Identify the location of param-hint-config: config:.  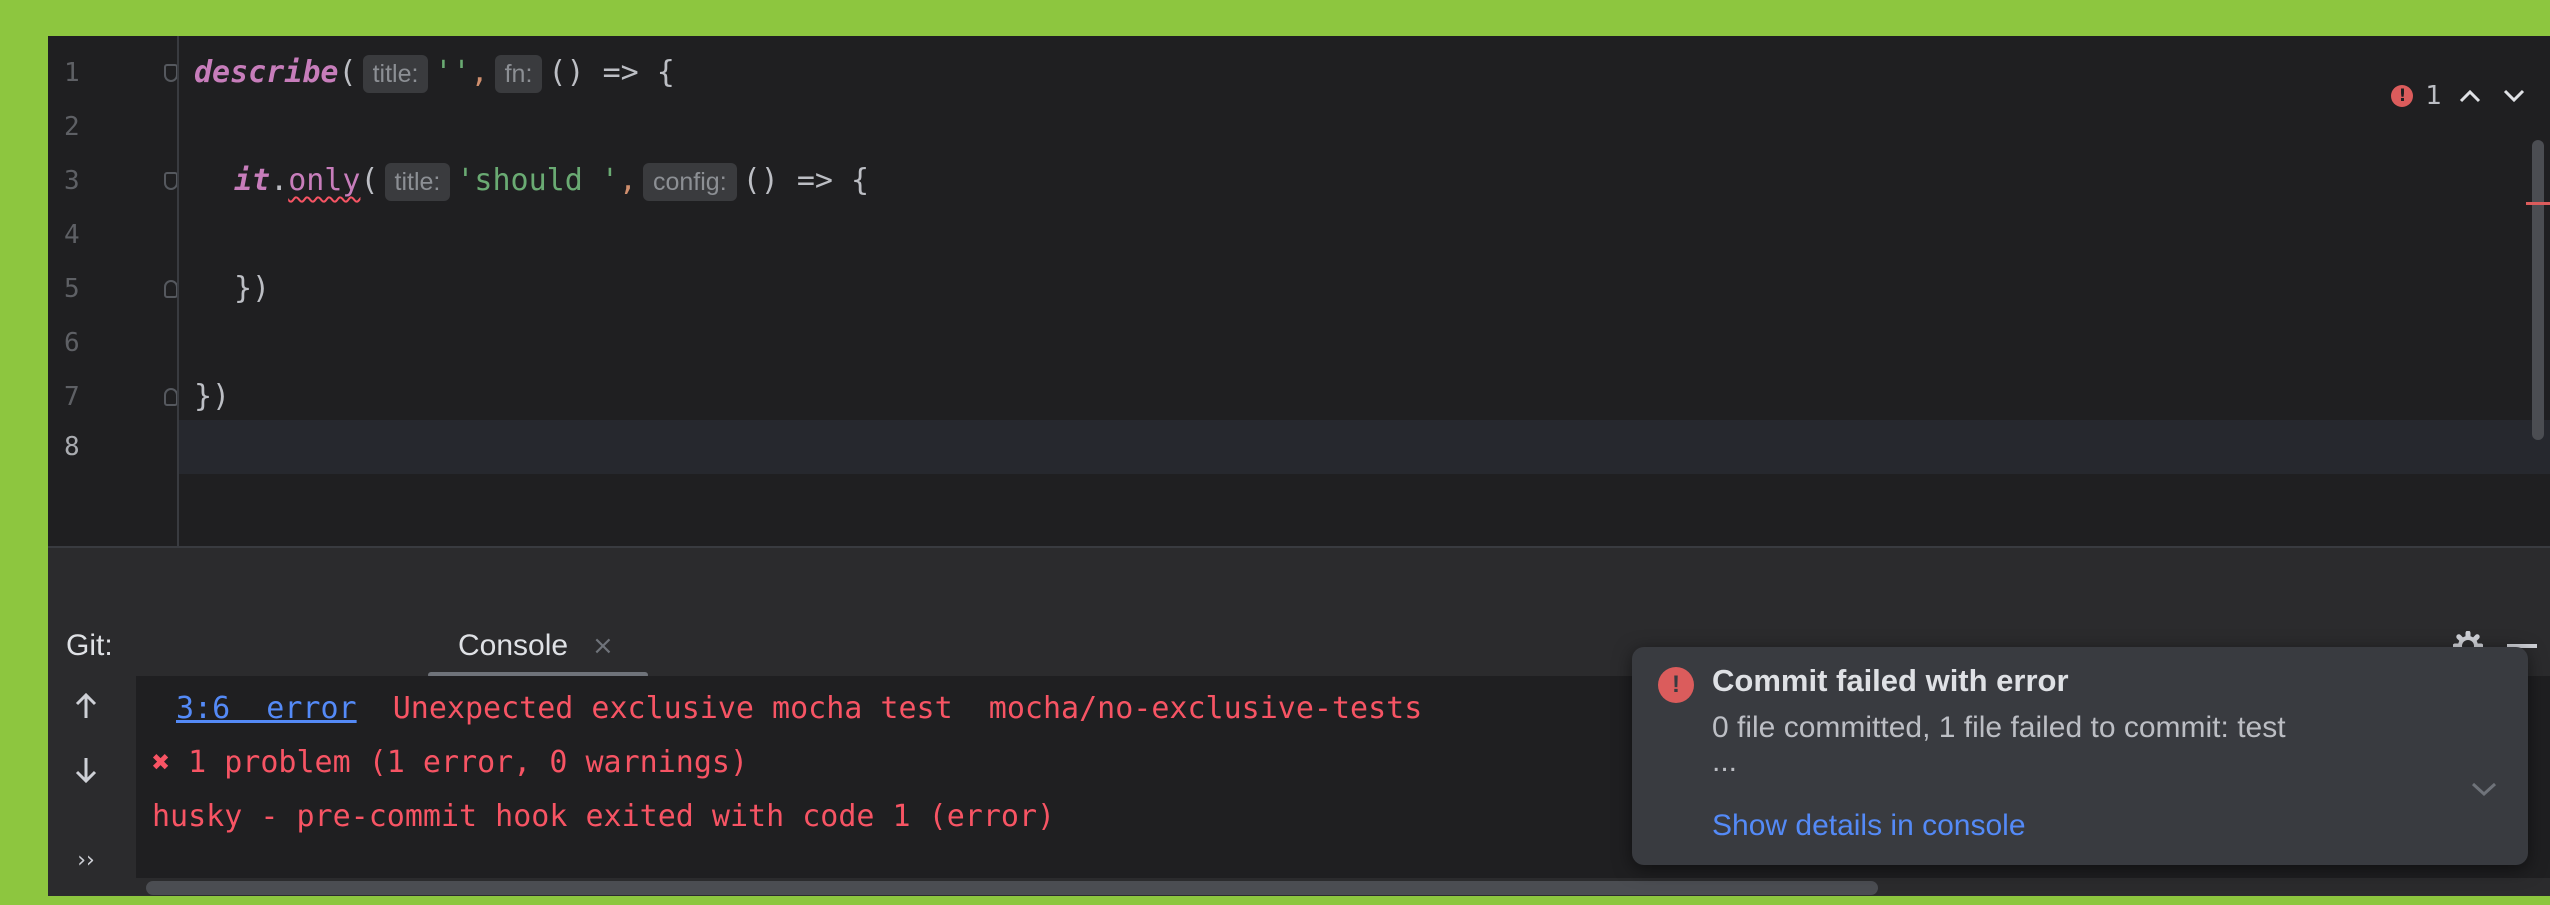
(689, 181).